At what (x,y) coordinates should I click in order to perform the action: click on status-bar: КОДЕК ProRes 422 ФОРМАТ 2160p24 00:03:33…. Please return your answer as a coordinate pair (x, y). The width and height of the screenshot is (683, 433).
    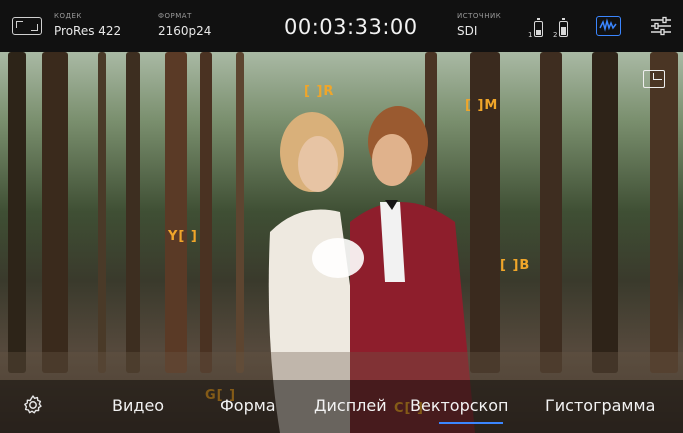
    Looking at the image, I should click on (341, 26).